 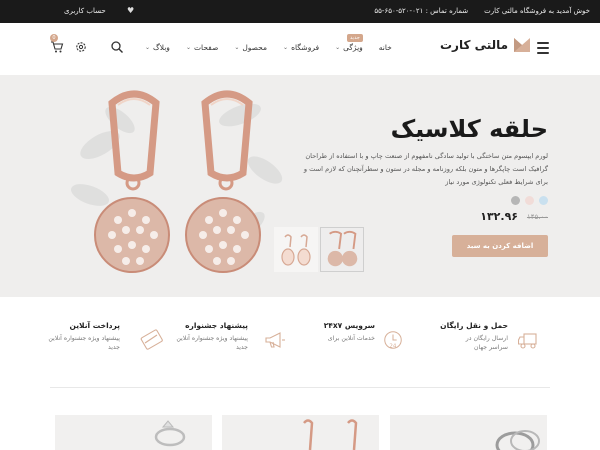 What do you see at coordinates (515, 200) in the screenshot?
I see `color-swatch-gray` at bounding box center [515, 200].